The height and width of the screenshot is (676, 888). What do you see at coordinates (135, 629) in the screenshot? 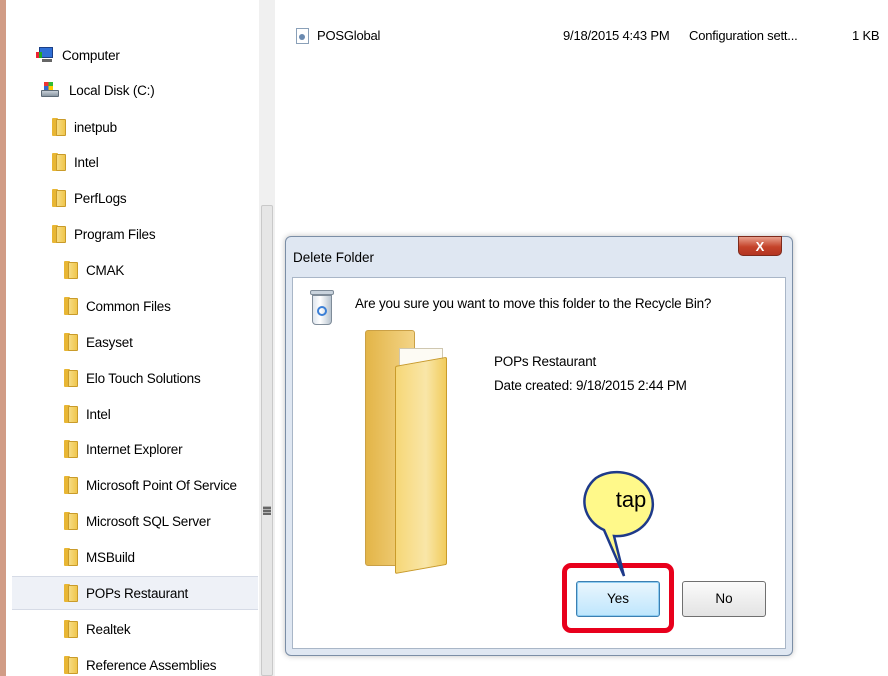
I see `tree-item-realtek: Realtek` at bounding box center [135, 629].